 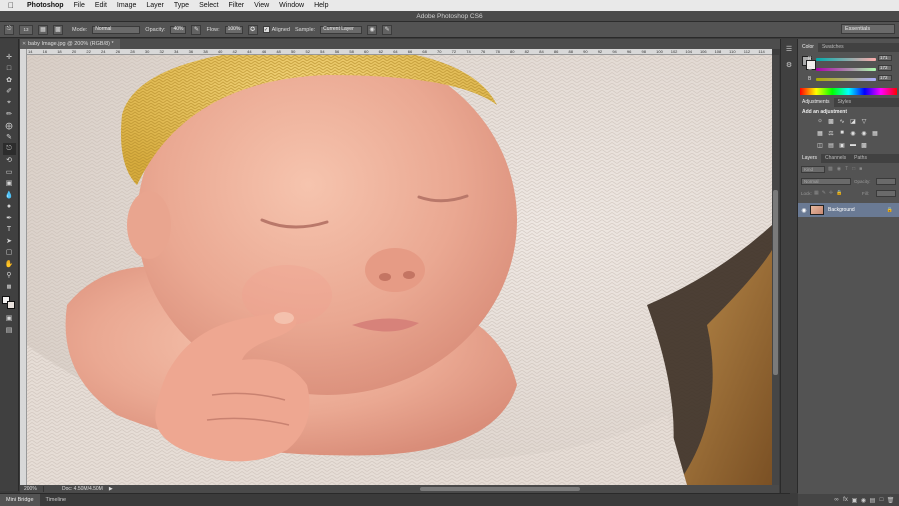 What do you see at coordinates (848, 91) in the screenshot?
I see `color-spectrum-bar` at bounding box center [848, 91].